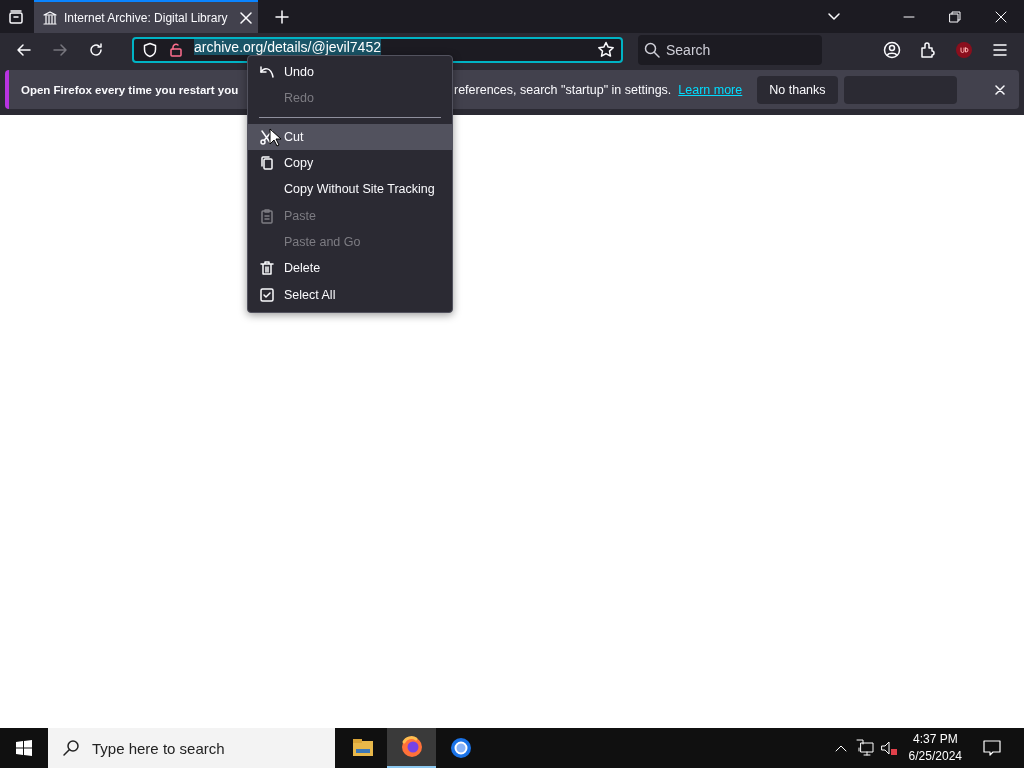 Image resolution: width=1024 pixels, height=768 pixels. What do you see at coordinates (282, 16) in the screenshot?
I see `plus-icon` at bounding box center [282, 16].